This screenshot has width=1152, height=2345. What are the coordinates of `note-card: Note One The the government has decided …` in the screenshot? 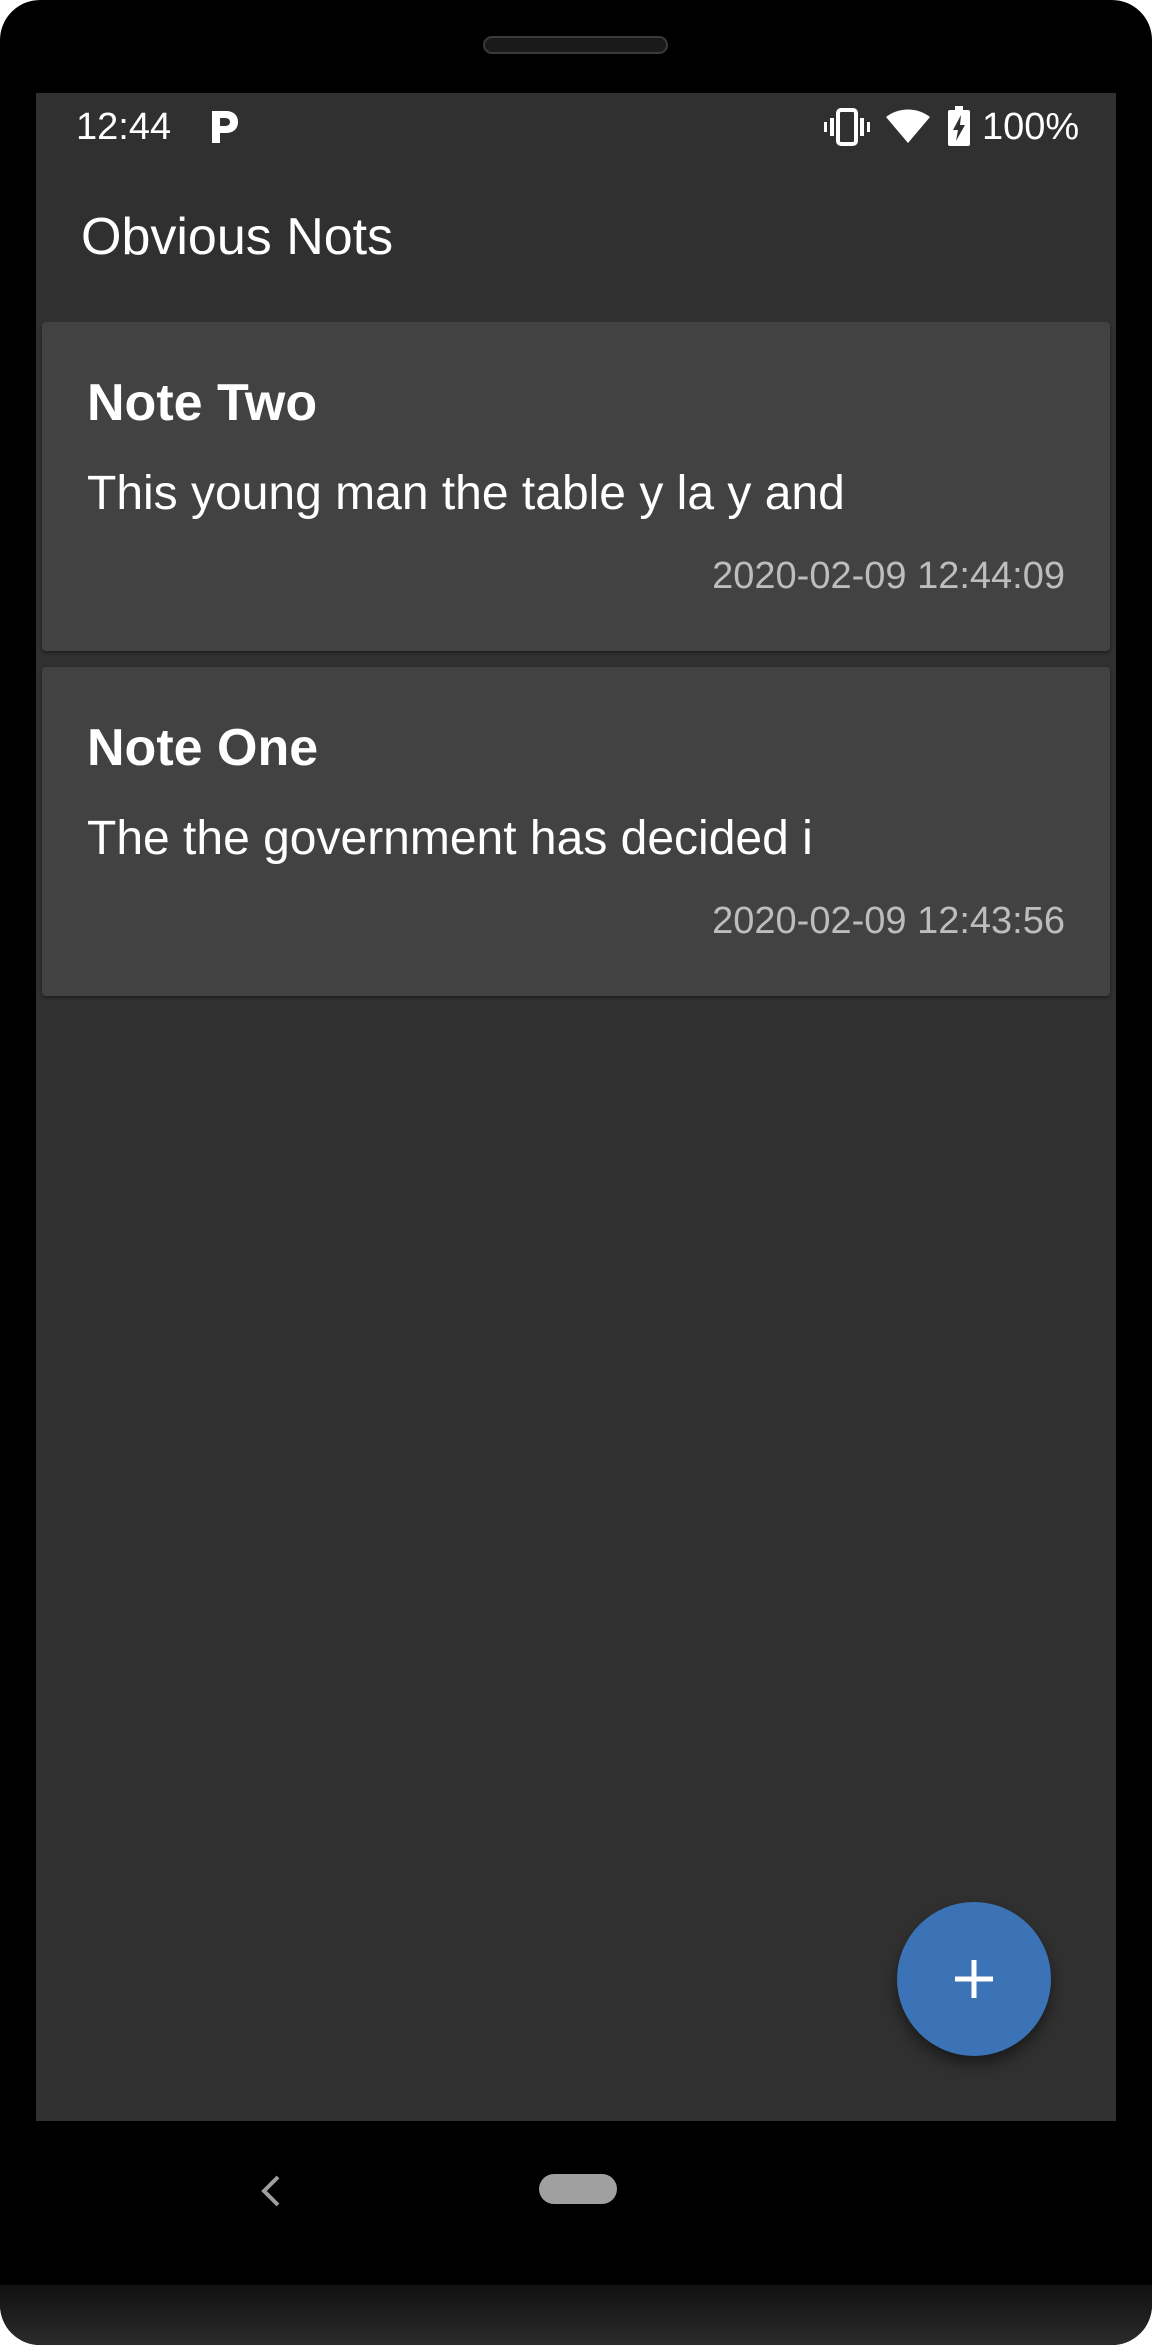 It's located at (576, 831).